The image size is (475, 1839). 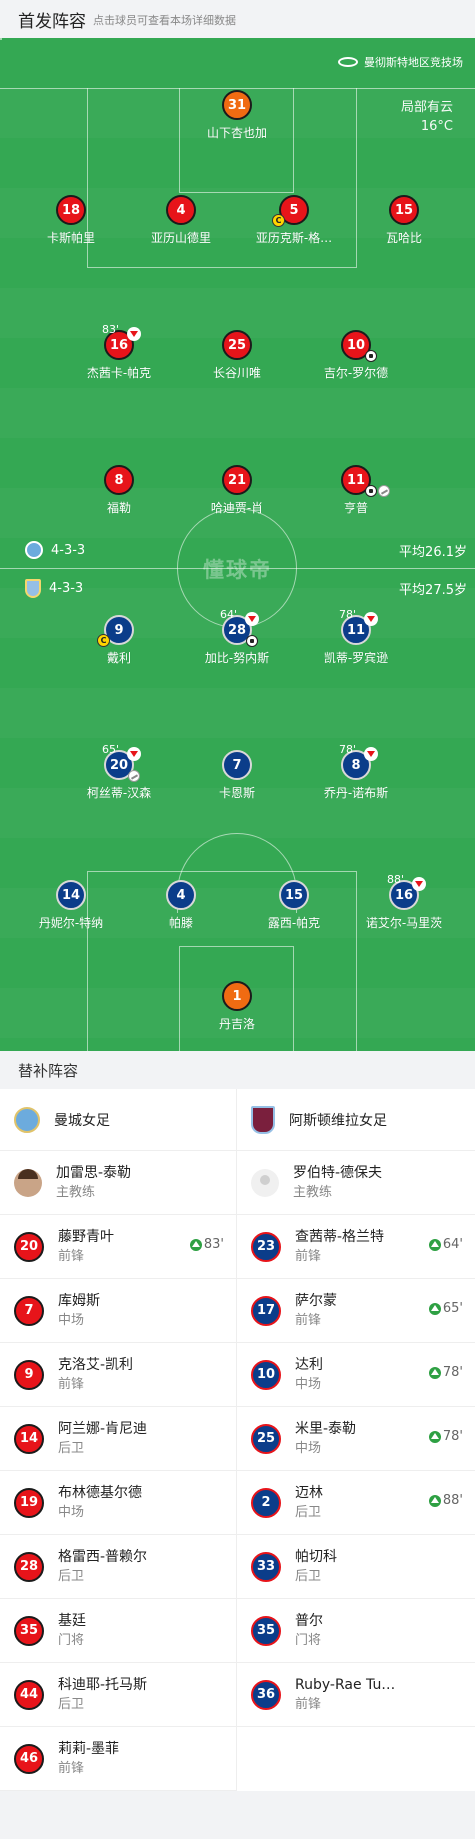 I want to click on home-player: 16 83' 杰茜卡-帕克, so click(x=119, y=352).